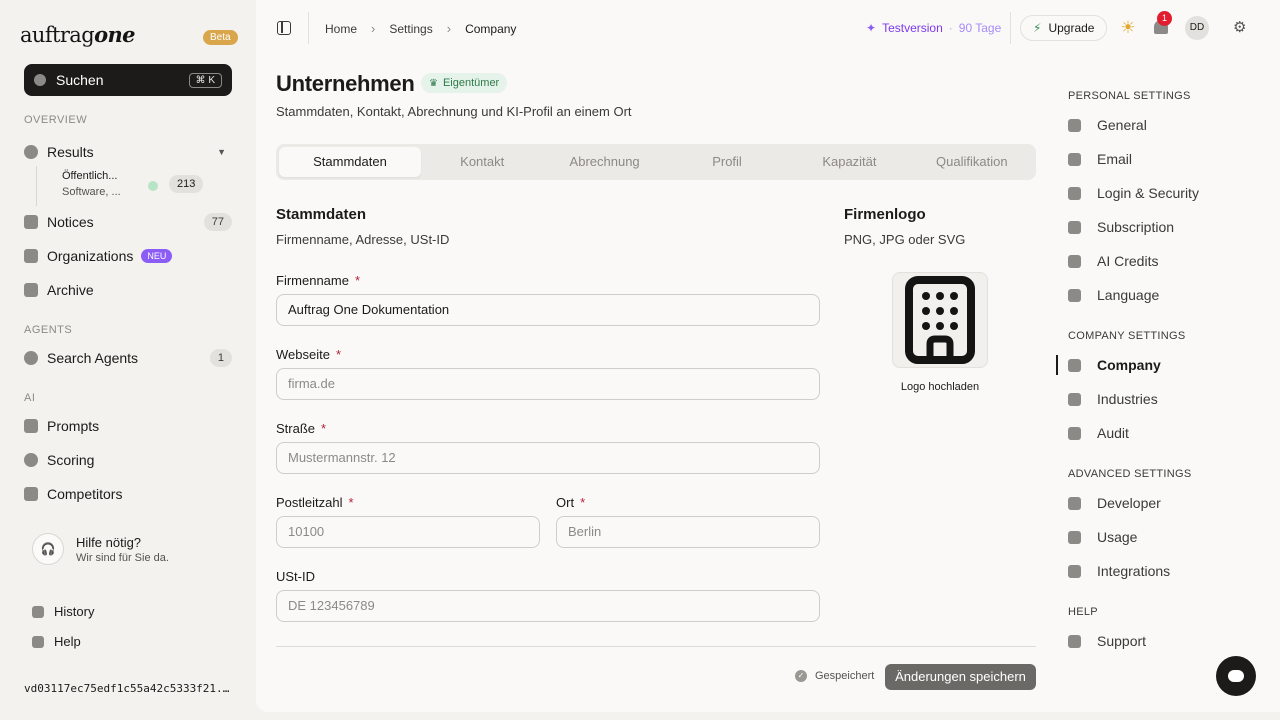 The width and height of the screenshot is (1280, 720). I want to click on brand-logo: auftragone, so click(78, 34).